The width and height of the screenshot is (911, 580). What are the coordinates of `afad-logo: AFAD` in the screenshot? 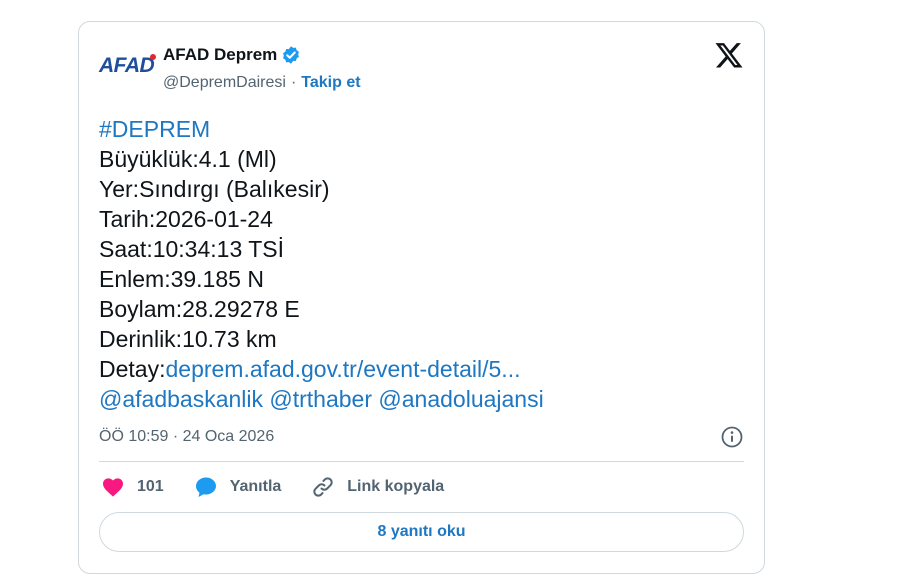 It's located at (128, 69).